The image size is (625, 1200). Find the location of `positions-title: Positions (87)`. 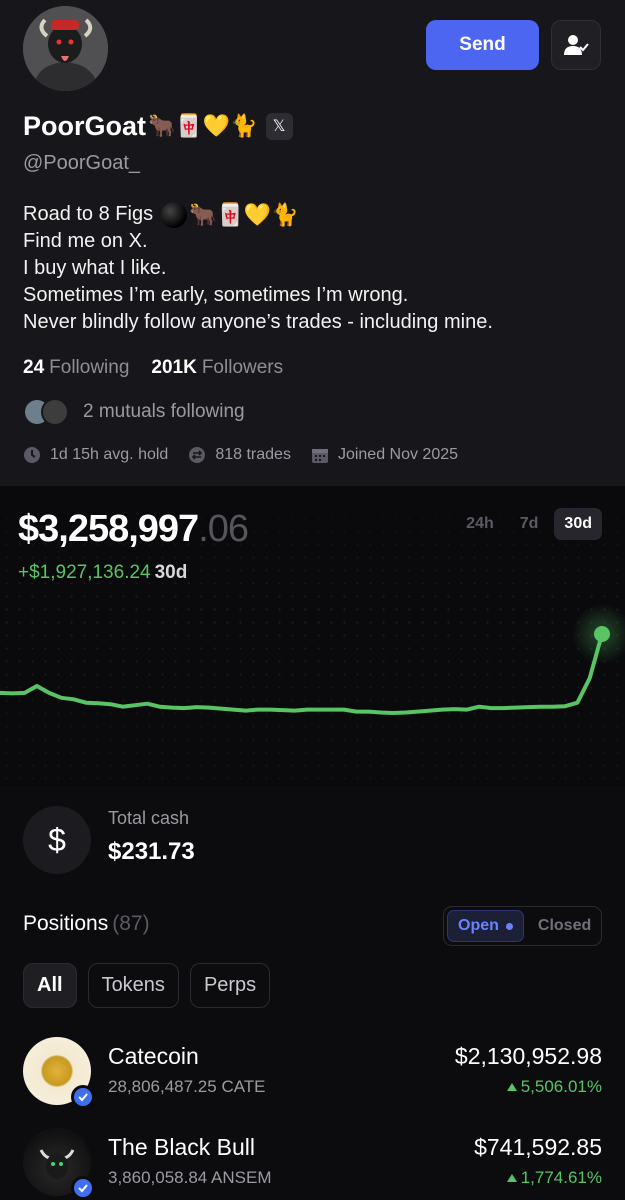

positions-title: Positions (87) is located at coordinates (86, 923).